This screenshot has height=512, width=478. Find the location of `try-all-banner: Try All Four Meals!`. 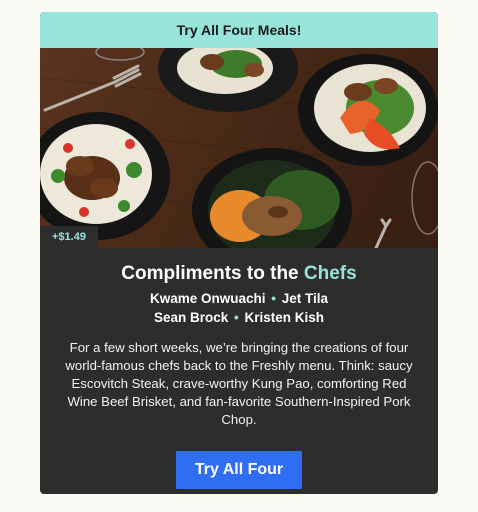

try-all-banner: Try All Four Meals! is located at coordinates (239, 30).